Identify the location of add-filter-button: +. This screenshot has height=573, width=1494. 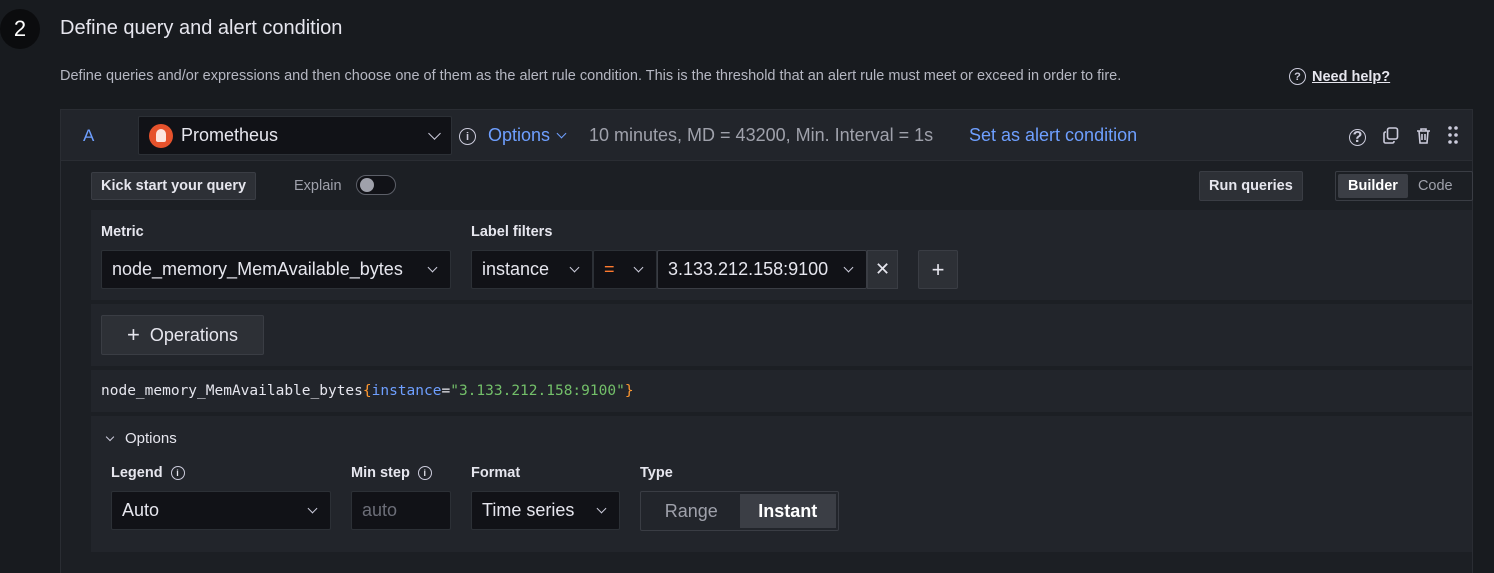
(938, 269).